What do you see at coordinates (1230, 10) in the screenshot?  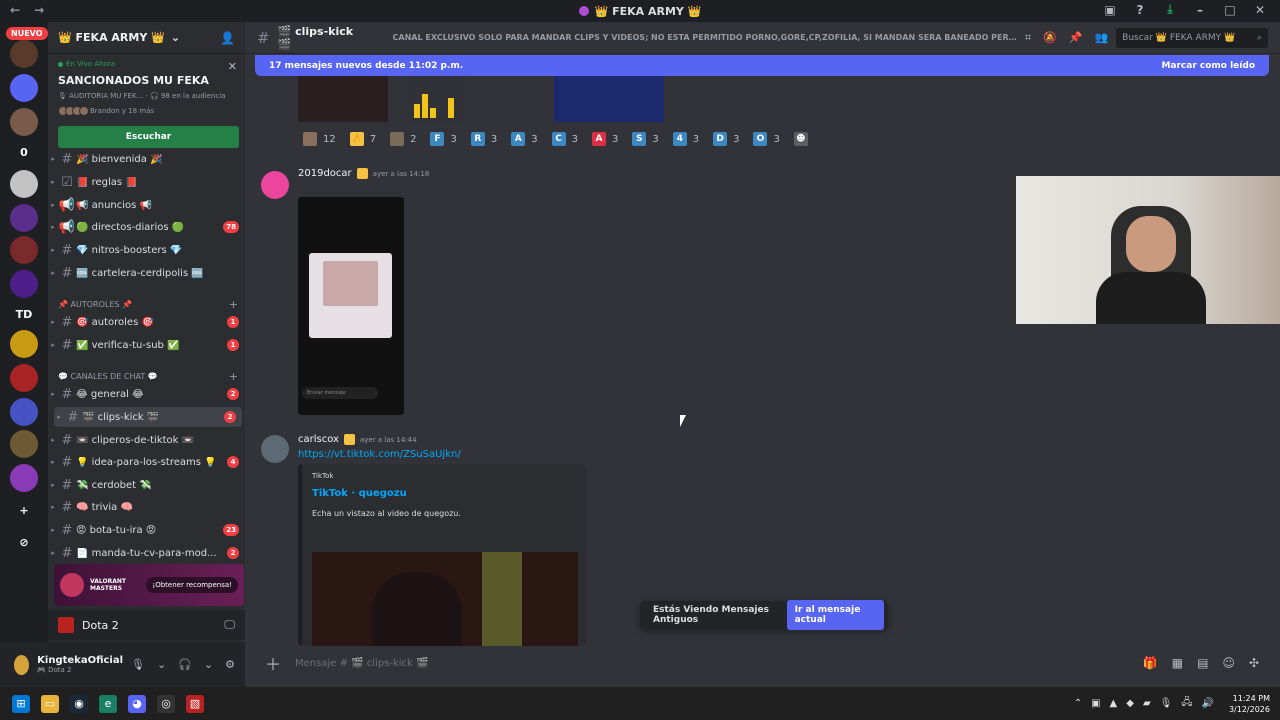 I see `maximize-icon: □` at bounding box center [1230, 10].